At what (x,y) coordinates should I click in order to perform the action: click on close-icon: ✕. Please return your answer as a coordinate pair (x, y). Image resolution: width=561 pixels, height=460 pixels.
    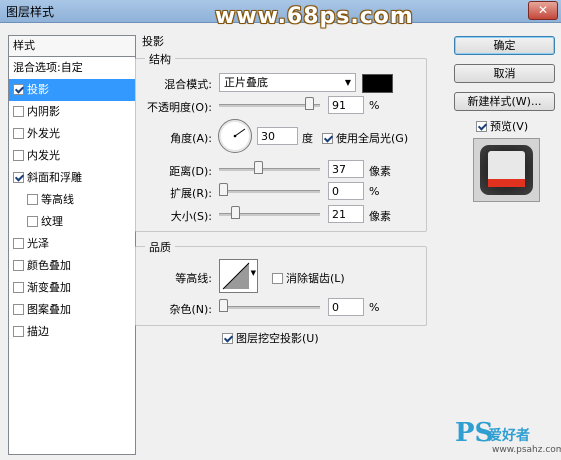
    Looking at the image, I should click on (543, 10).